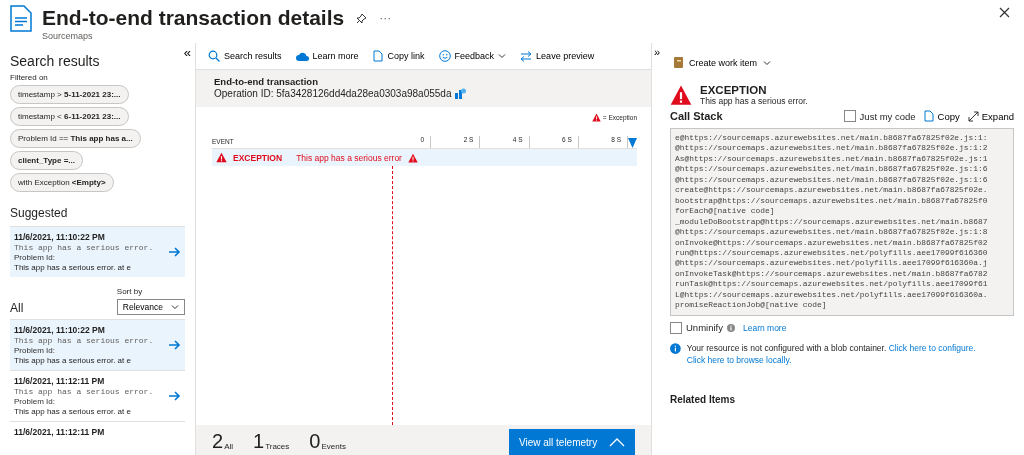  I want to click on event-type: EXCEPTION, so click(258, 157).